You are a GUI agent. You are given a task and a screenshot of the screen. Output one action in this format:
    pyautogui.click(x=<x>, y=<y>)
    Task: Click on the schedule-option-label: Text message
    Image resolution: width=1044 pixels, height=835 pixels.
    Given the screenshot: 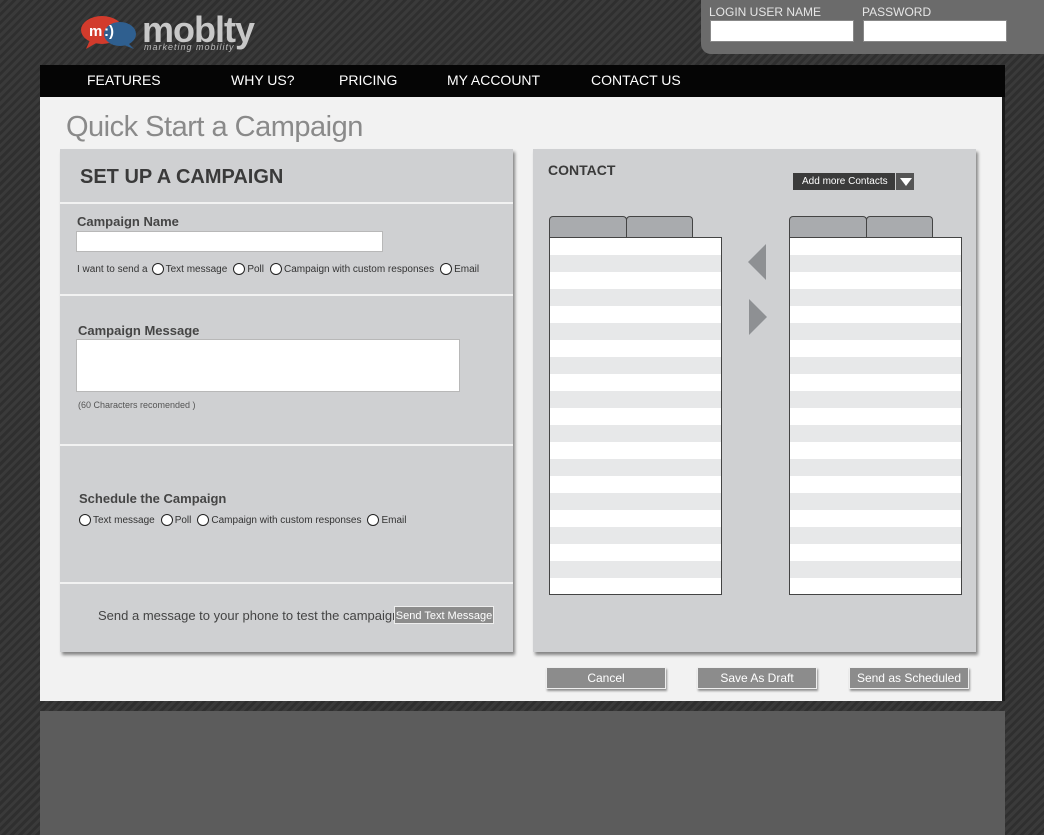 What is the action you would take?
    pyautogui.click(x=124, y=520)
    